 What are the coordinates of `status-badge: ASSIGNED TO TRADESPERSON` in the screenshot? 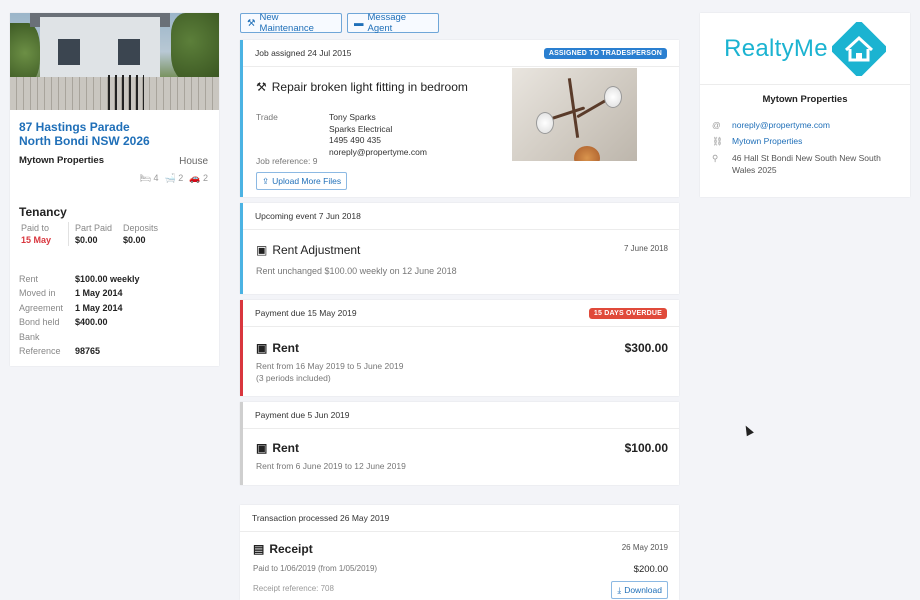 It's located at (605, 53).